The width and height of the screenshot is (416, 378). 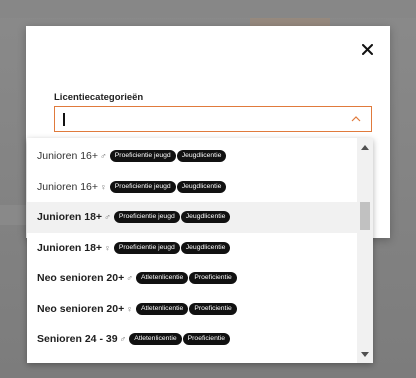 I want to click on scroll-down-button, so click(x=365, y=354).